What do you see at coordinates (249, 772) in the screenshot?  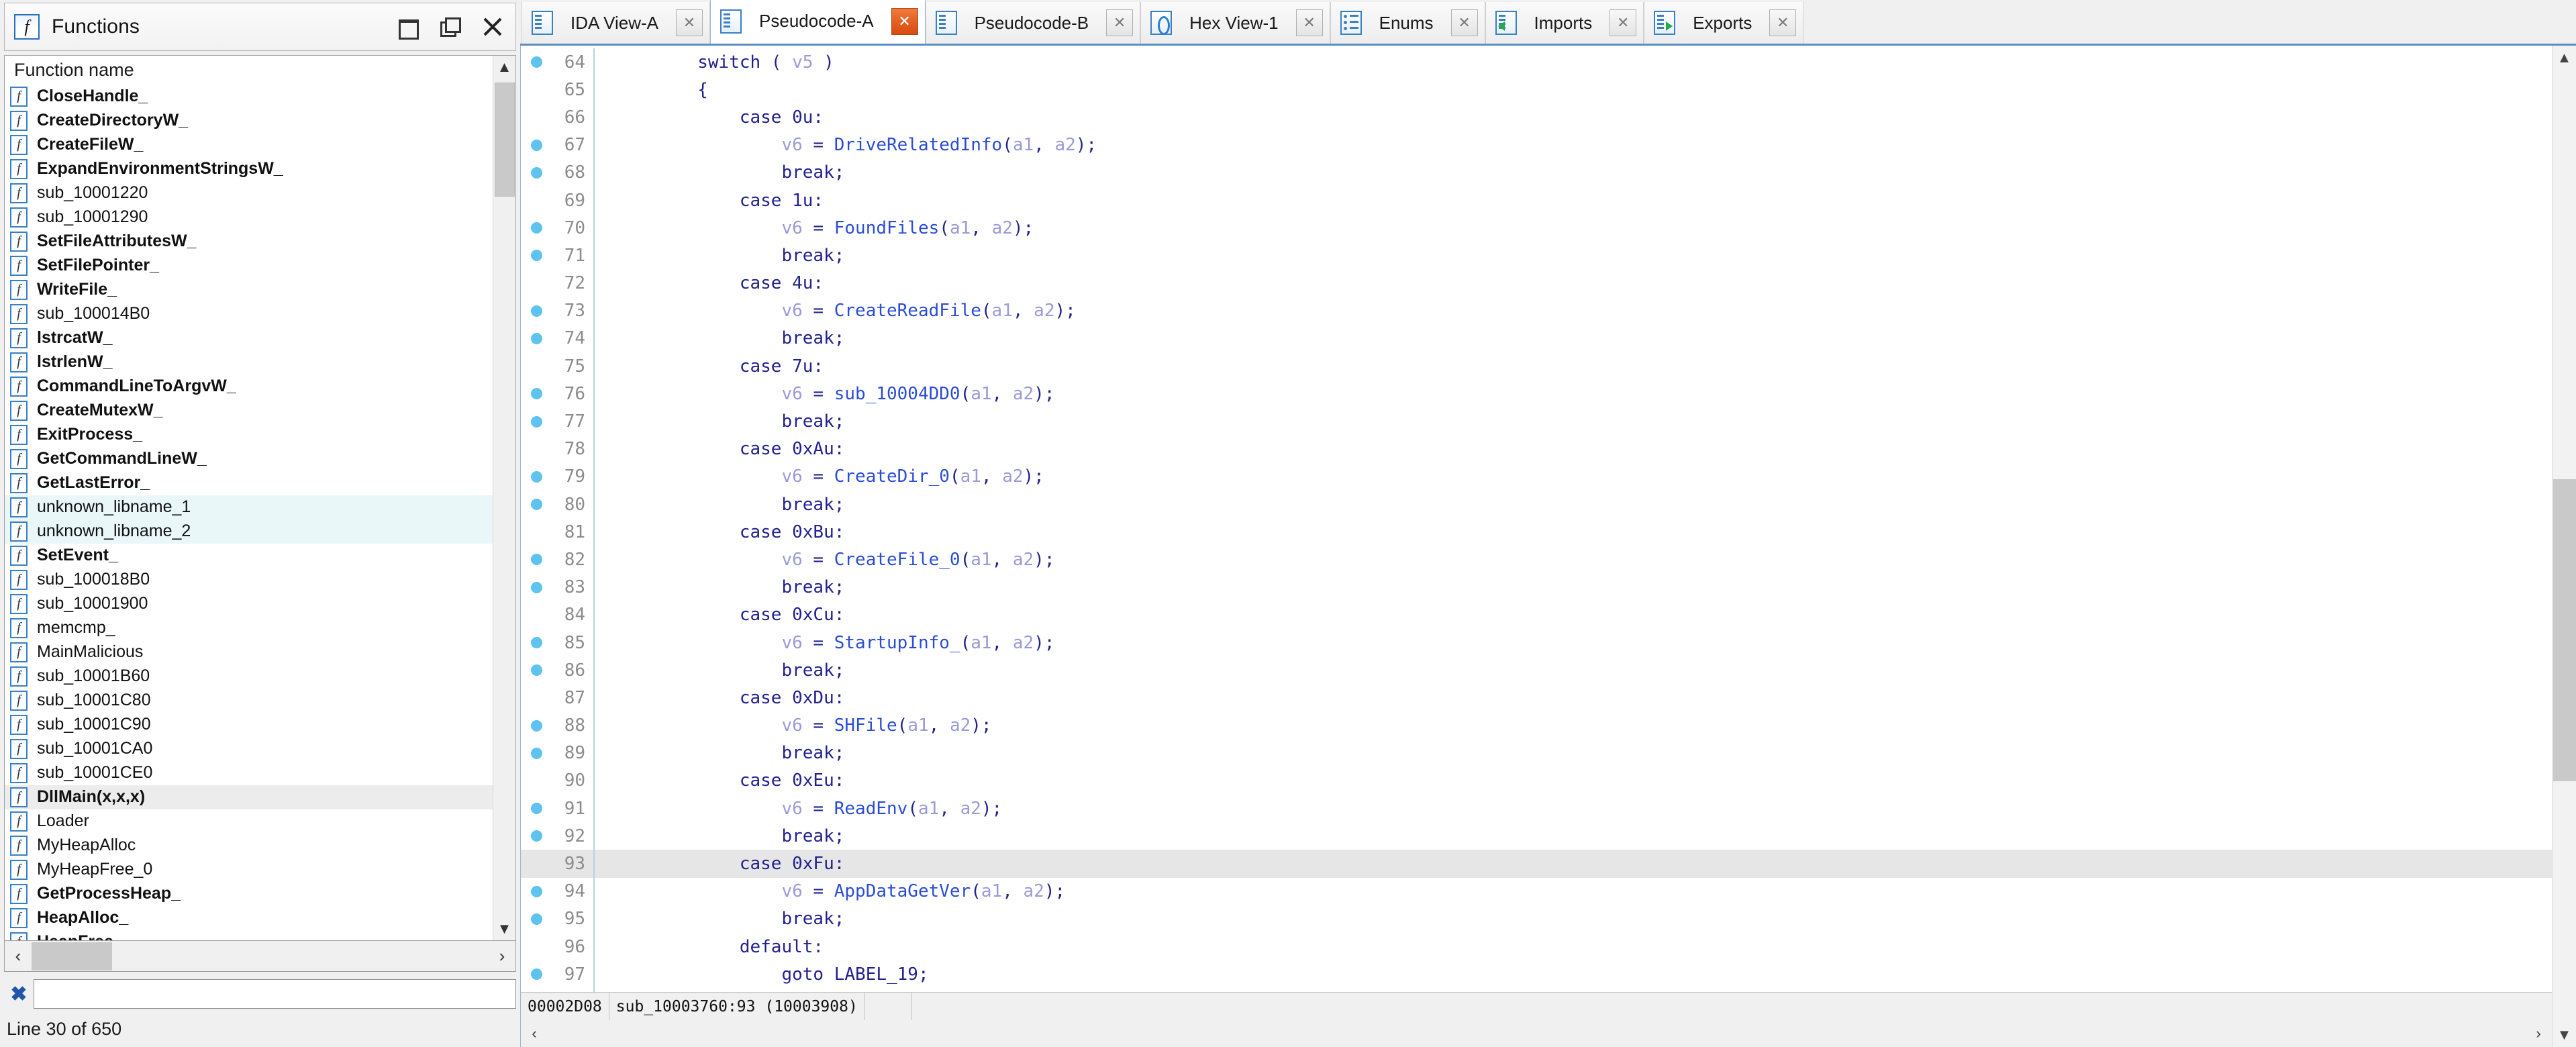 I see `function-list-item: f sub_10001CE0` at bounding box center [249, 772].